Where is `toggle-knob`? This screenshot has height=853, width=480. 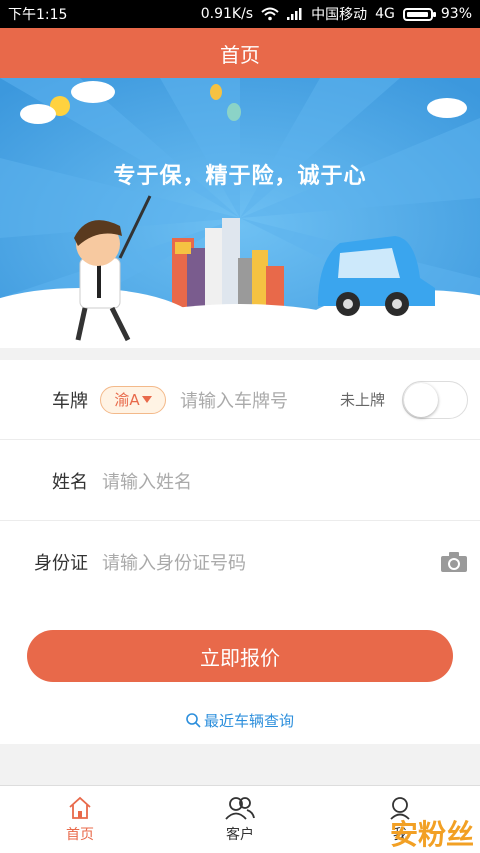 toggle-knob is located at coordinates (421, 399).